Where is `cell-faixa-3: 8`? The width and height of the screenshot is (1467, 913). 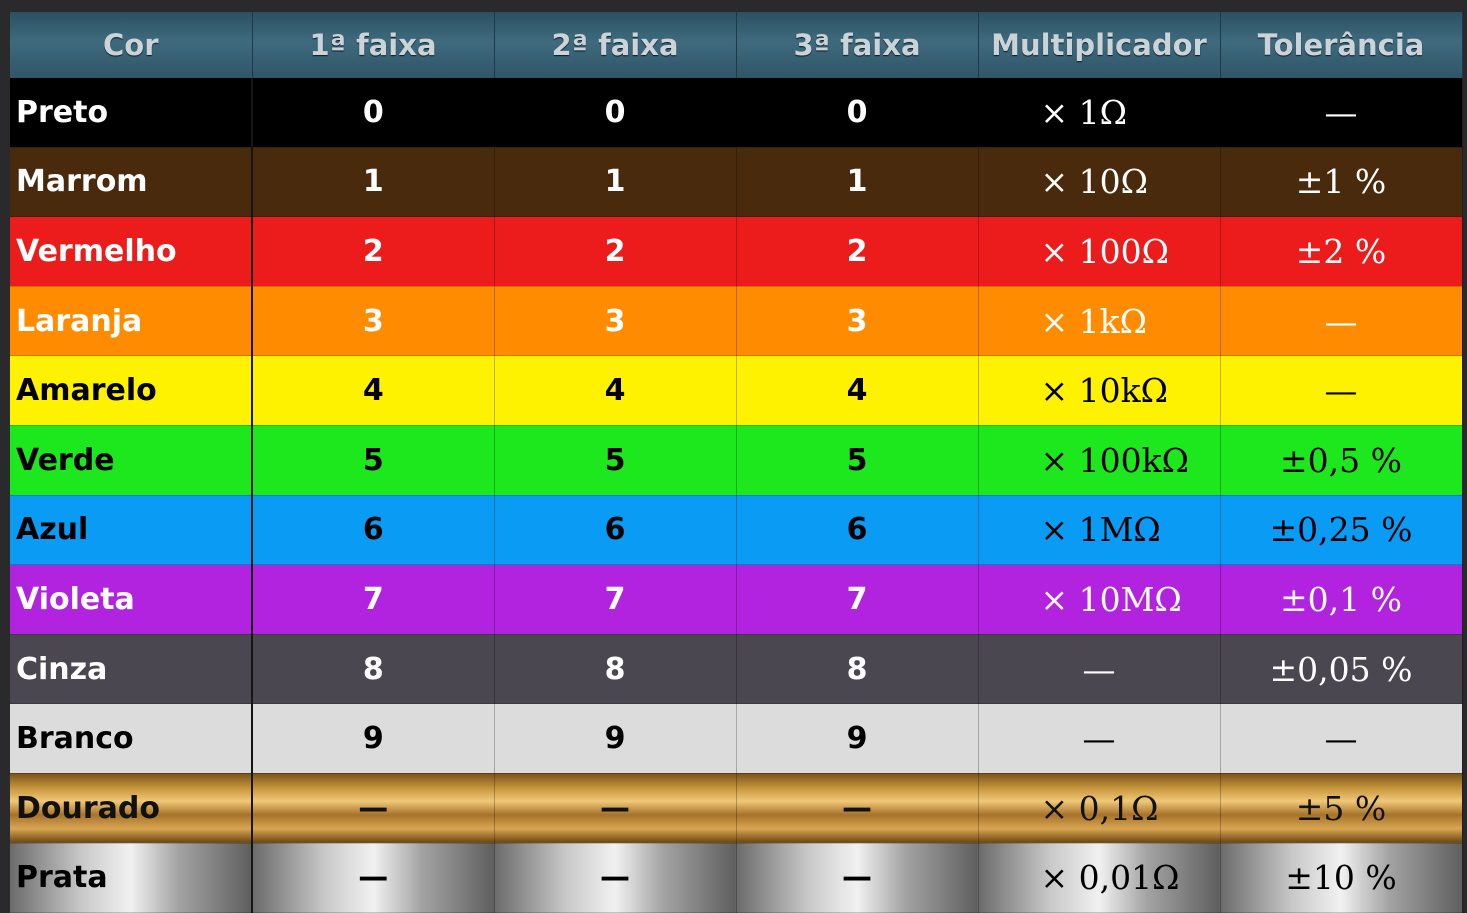 cell-faixa-3: 8 is located at coordinates (857, 669).